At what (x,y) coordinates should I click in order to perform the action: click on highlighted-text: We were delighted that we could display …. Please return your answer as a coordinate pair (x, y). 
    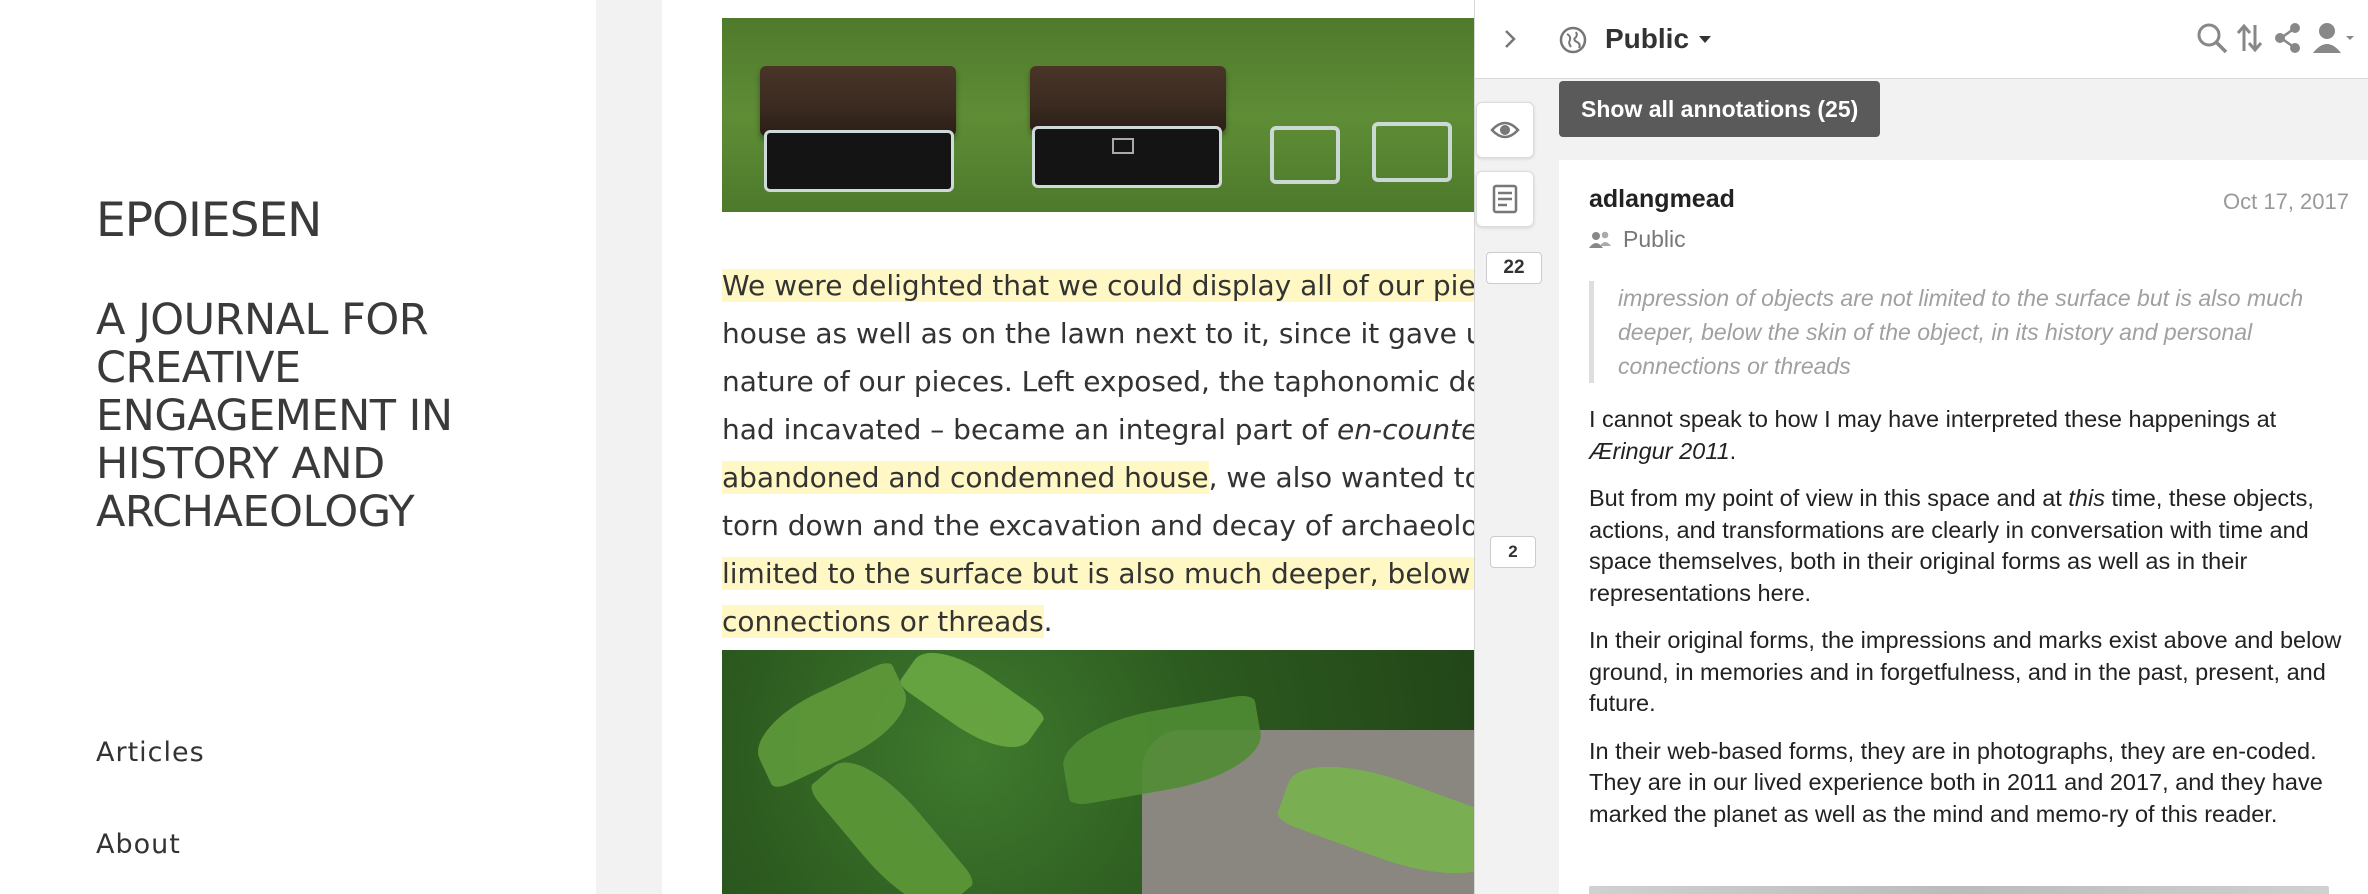
    Looking at the image, I should click on (1132, 285).